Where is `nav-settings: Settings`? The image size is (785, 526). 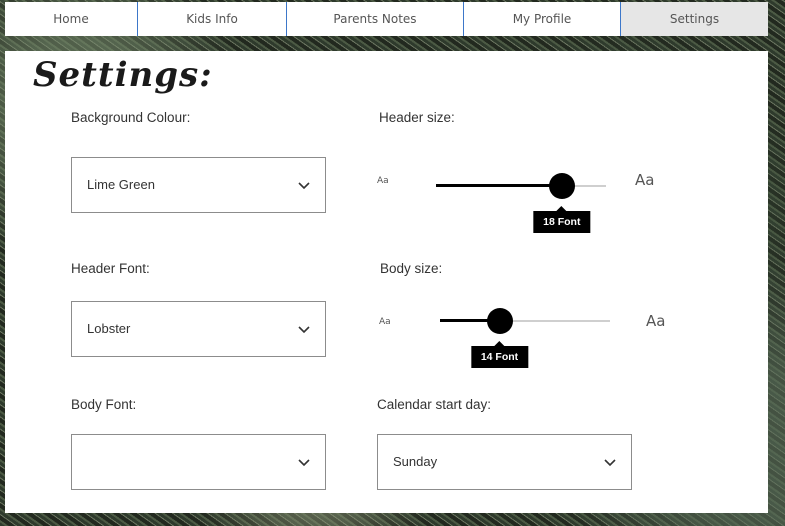
nav-settings: Settings is located at coordinates (694, 19).